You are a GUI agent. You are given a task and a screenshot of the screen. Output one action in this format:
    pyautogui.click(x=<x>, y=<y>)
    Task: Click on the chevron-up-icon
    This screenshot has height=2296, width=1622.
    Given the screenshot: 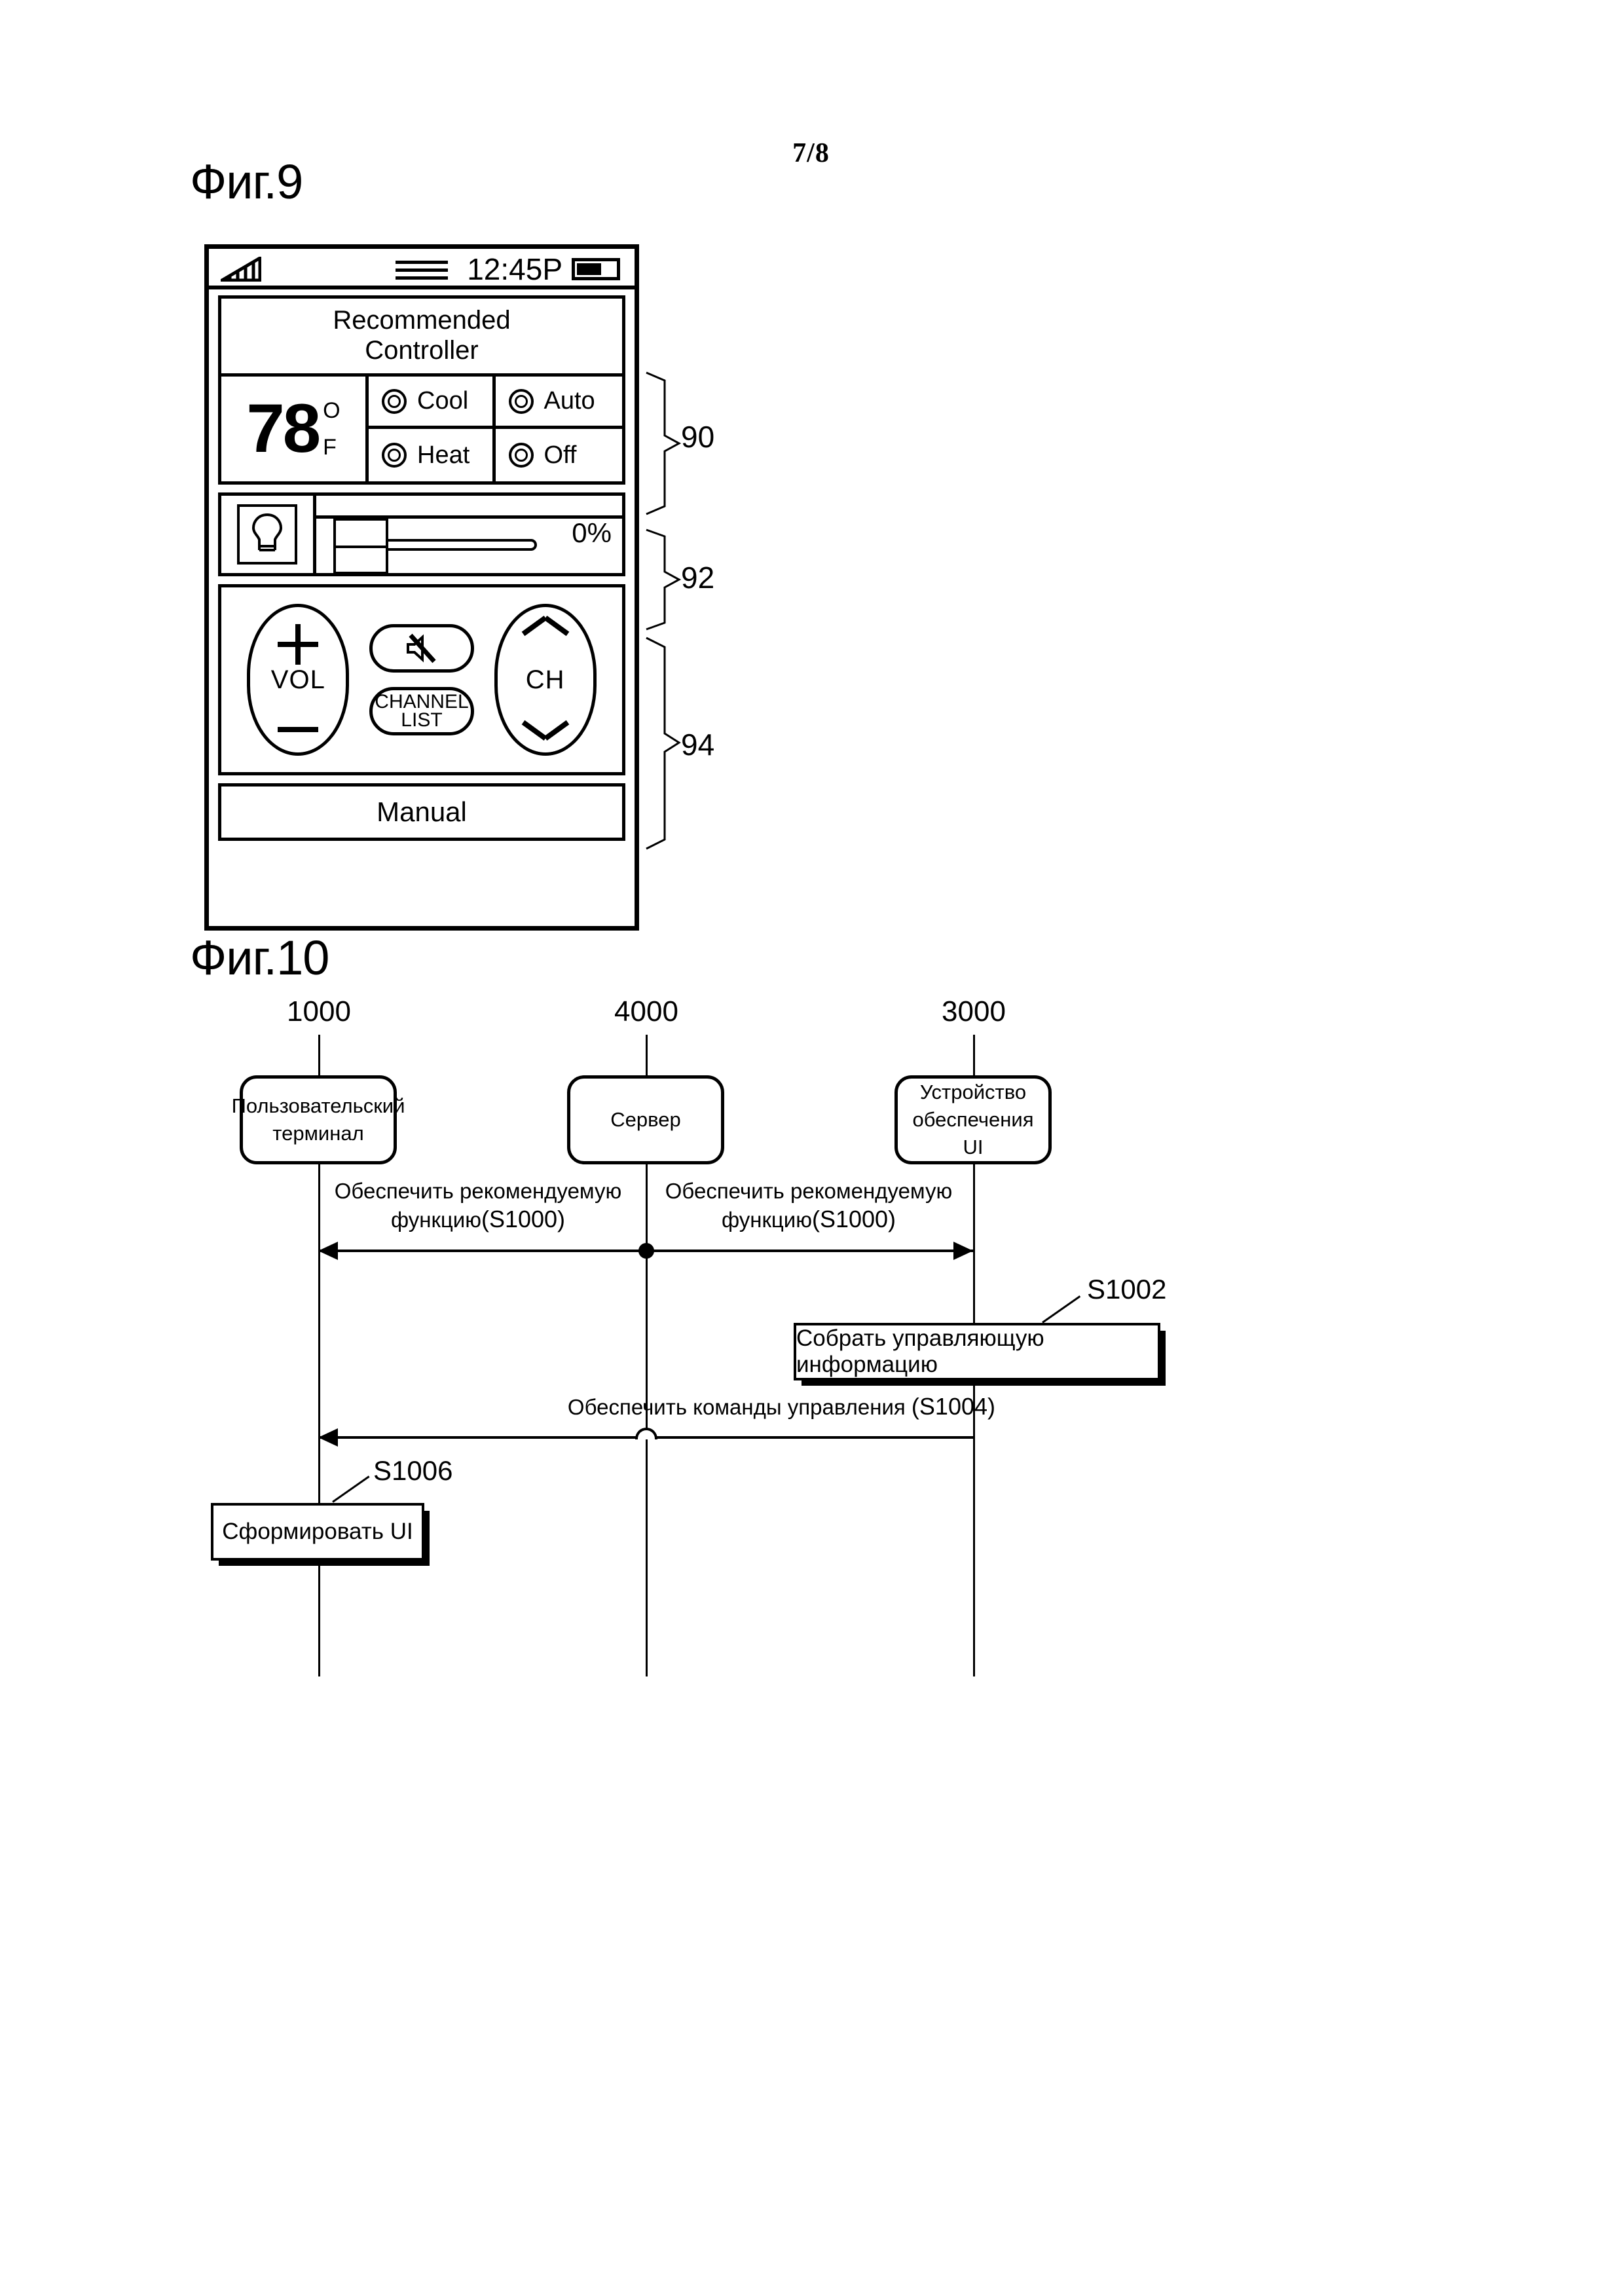 What is the action you would take?
    pyautogui.click(x=545, y=634)
    